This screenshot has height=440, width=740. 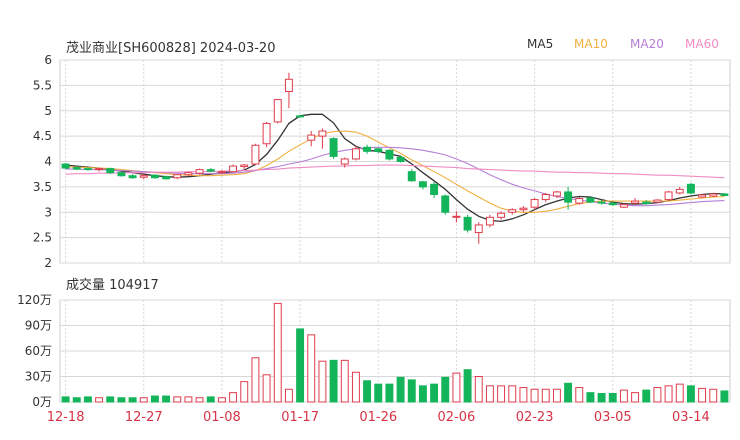 I want to click on price-tick-label: 2.5, so click(x=42, y=238).